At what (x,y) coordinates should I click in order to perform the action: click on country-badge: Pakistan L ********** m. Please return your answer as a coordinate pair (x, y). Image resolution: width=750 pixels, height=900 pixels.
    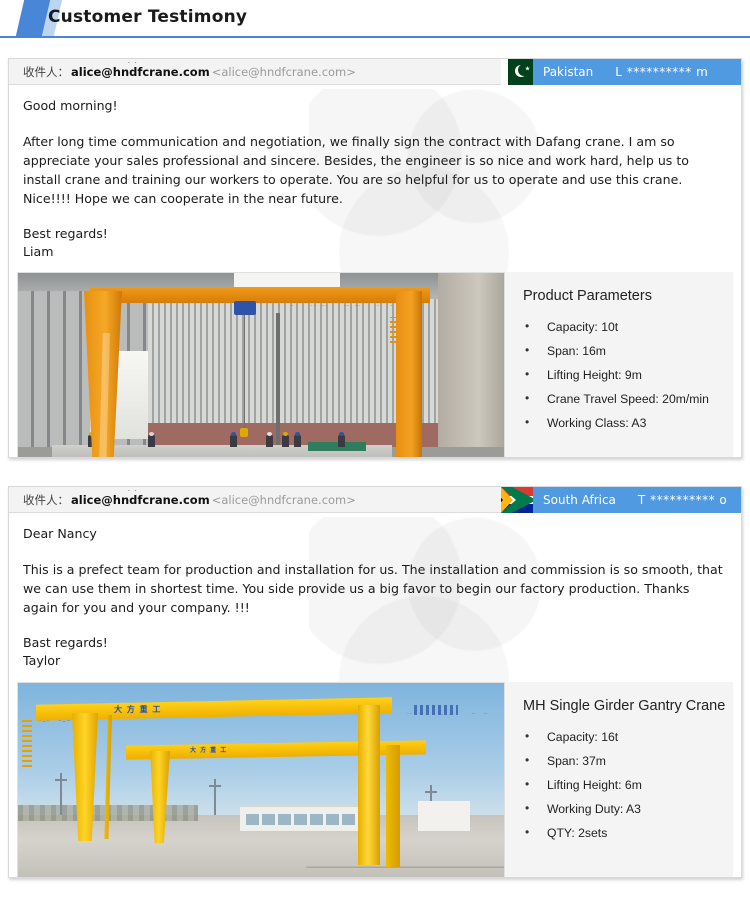
    Looking at the image, I should click on (621, 72).